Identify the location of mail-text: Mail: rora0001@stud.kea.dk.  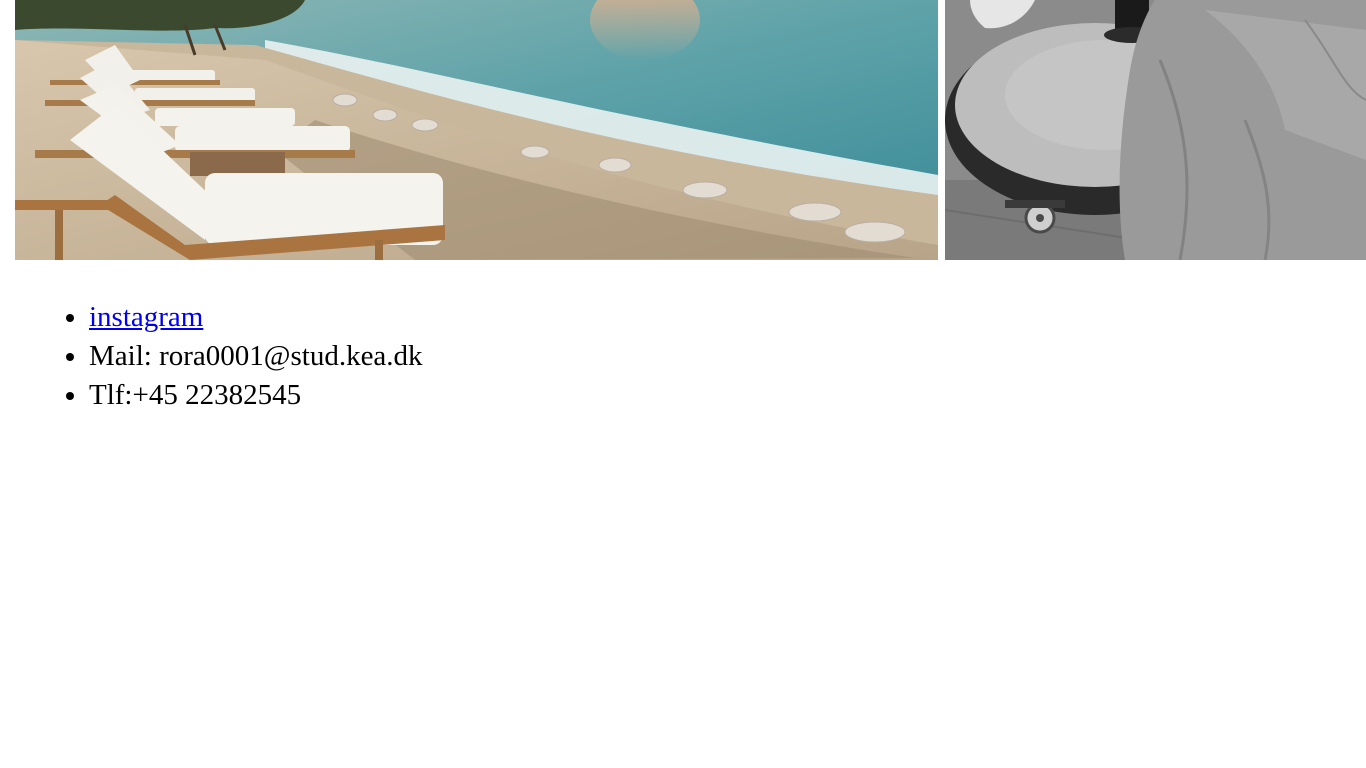
(256, 356).